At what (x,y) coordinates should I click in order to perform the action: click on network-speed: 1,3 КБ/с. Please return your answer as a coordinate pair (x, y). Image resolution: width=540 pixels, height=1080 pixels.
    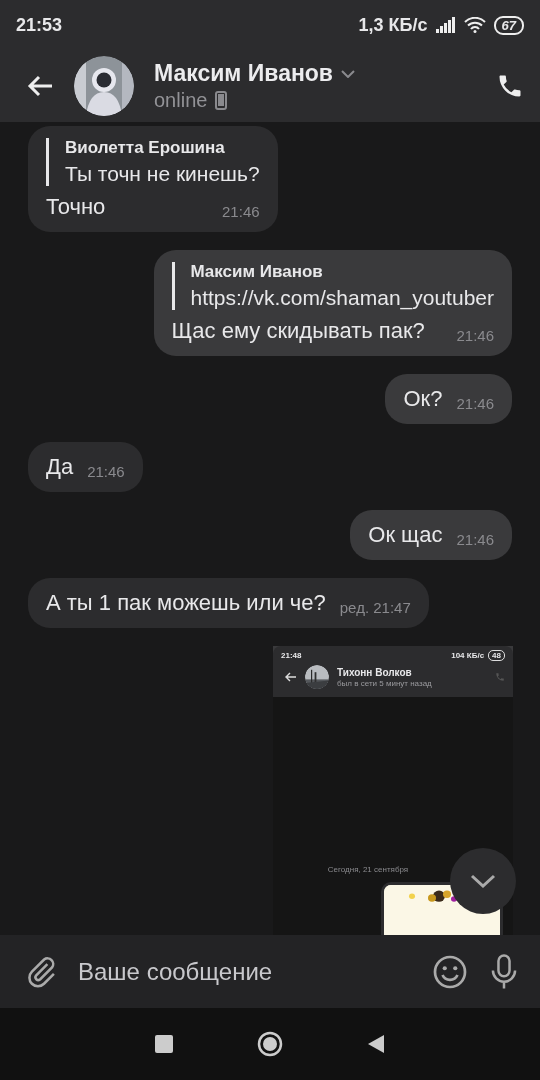
    Looking at the image, I should click on (393, 25).